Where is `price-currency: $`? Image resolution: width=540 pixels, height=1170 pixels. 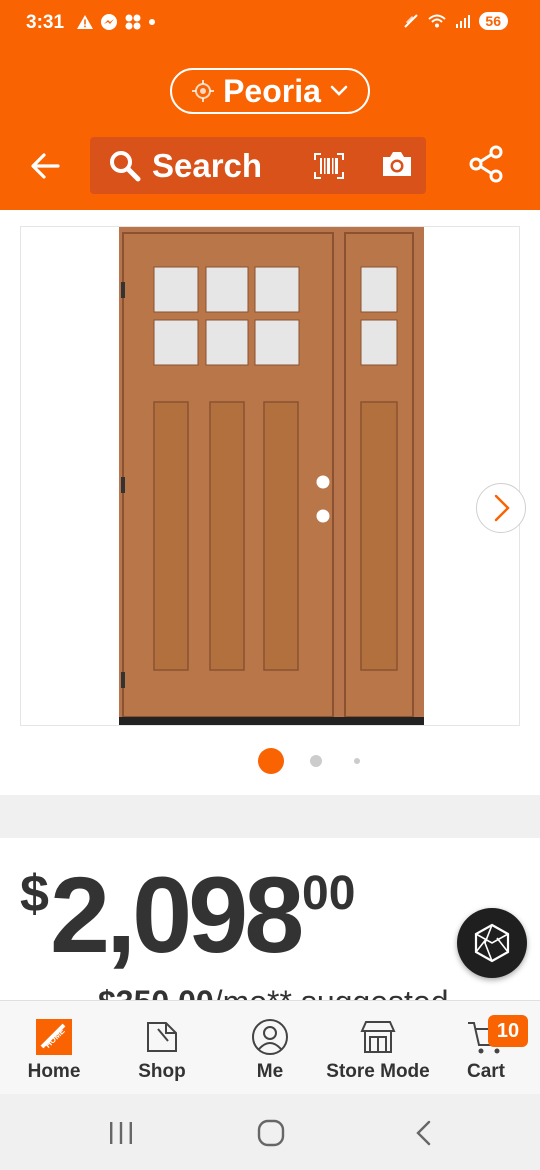
price-currency: $ is located at coordinates (34, 894).